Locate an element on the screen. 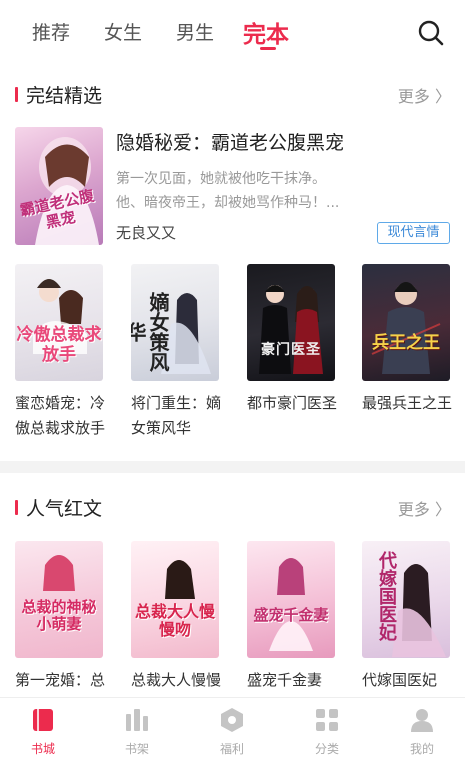 The width and height of the screenshot is (465, 760). featured-book-title: 隐婚秘爱：霸道老公腹黑宠 is located at coordinates (230, 141).